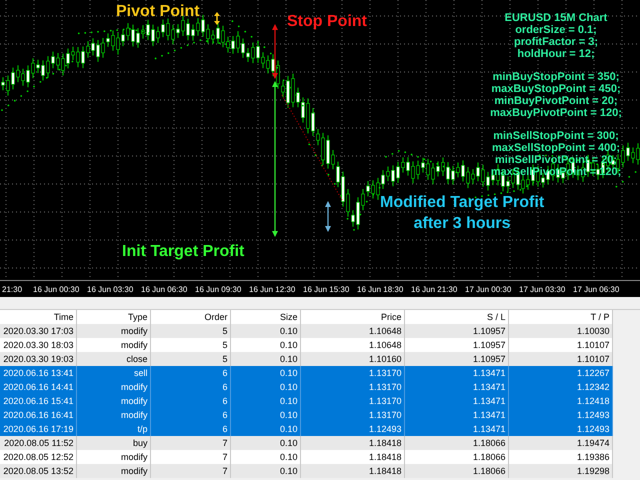 Image resolution: width=640 pixels, height=480 pixels. I want to click on time-axis-label: 16 Jun 03:30, so click(110, 289).